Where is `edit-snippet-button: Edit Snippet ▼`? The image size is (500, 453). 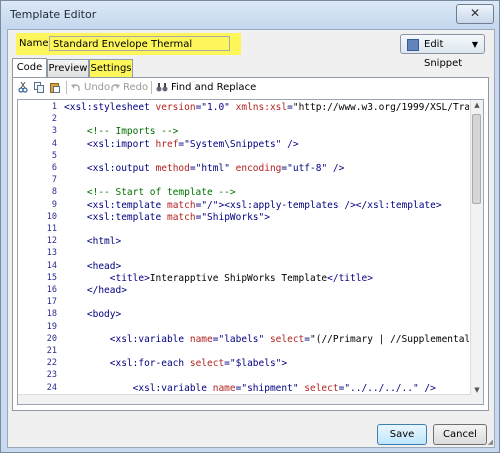 edit-snippet-button: Edit Snippet ▼ is located at coordinates (442, 51).